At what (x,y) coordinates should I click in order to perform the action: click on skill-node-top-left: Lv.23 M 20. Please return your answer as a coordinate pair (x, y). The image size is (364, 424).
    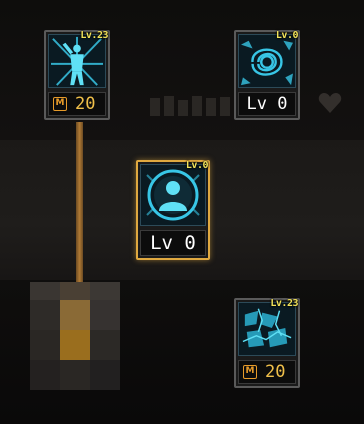
    Looking at the image, I should click on (77, 75).